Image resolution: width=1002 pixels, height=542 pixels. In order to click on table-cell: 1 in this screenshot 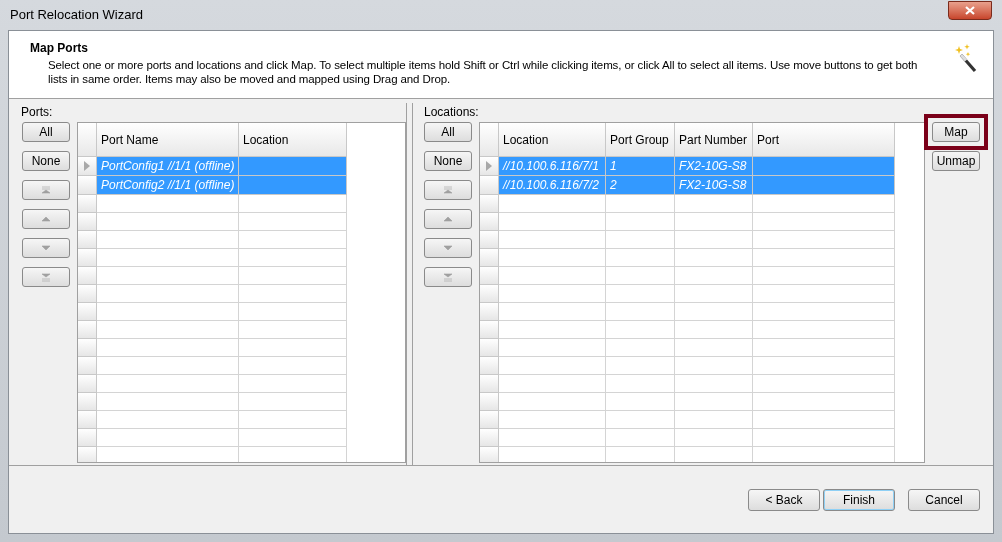, I will do `click(640, 166)`.